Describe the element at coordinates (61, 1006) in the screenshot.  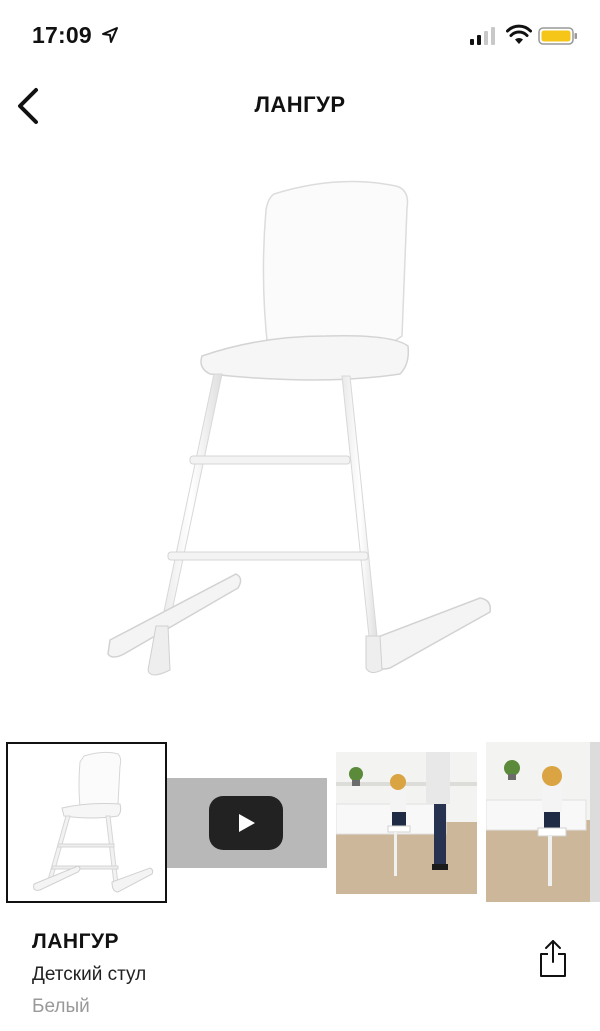
I see `product-color: Белый` at that location.